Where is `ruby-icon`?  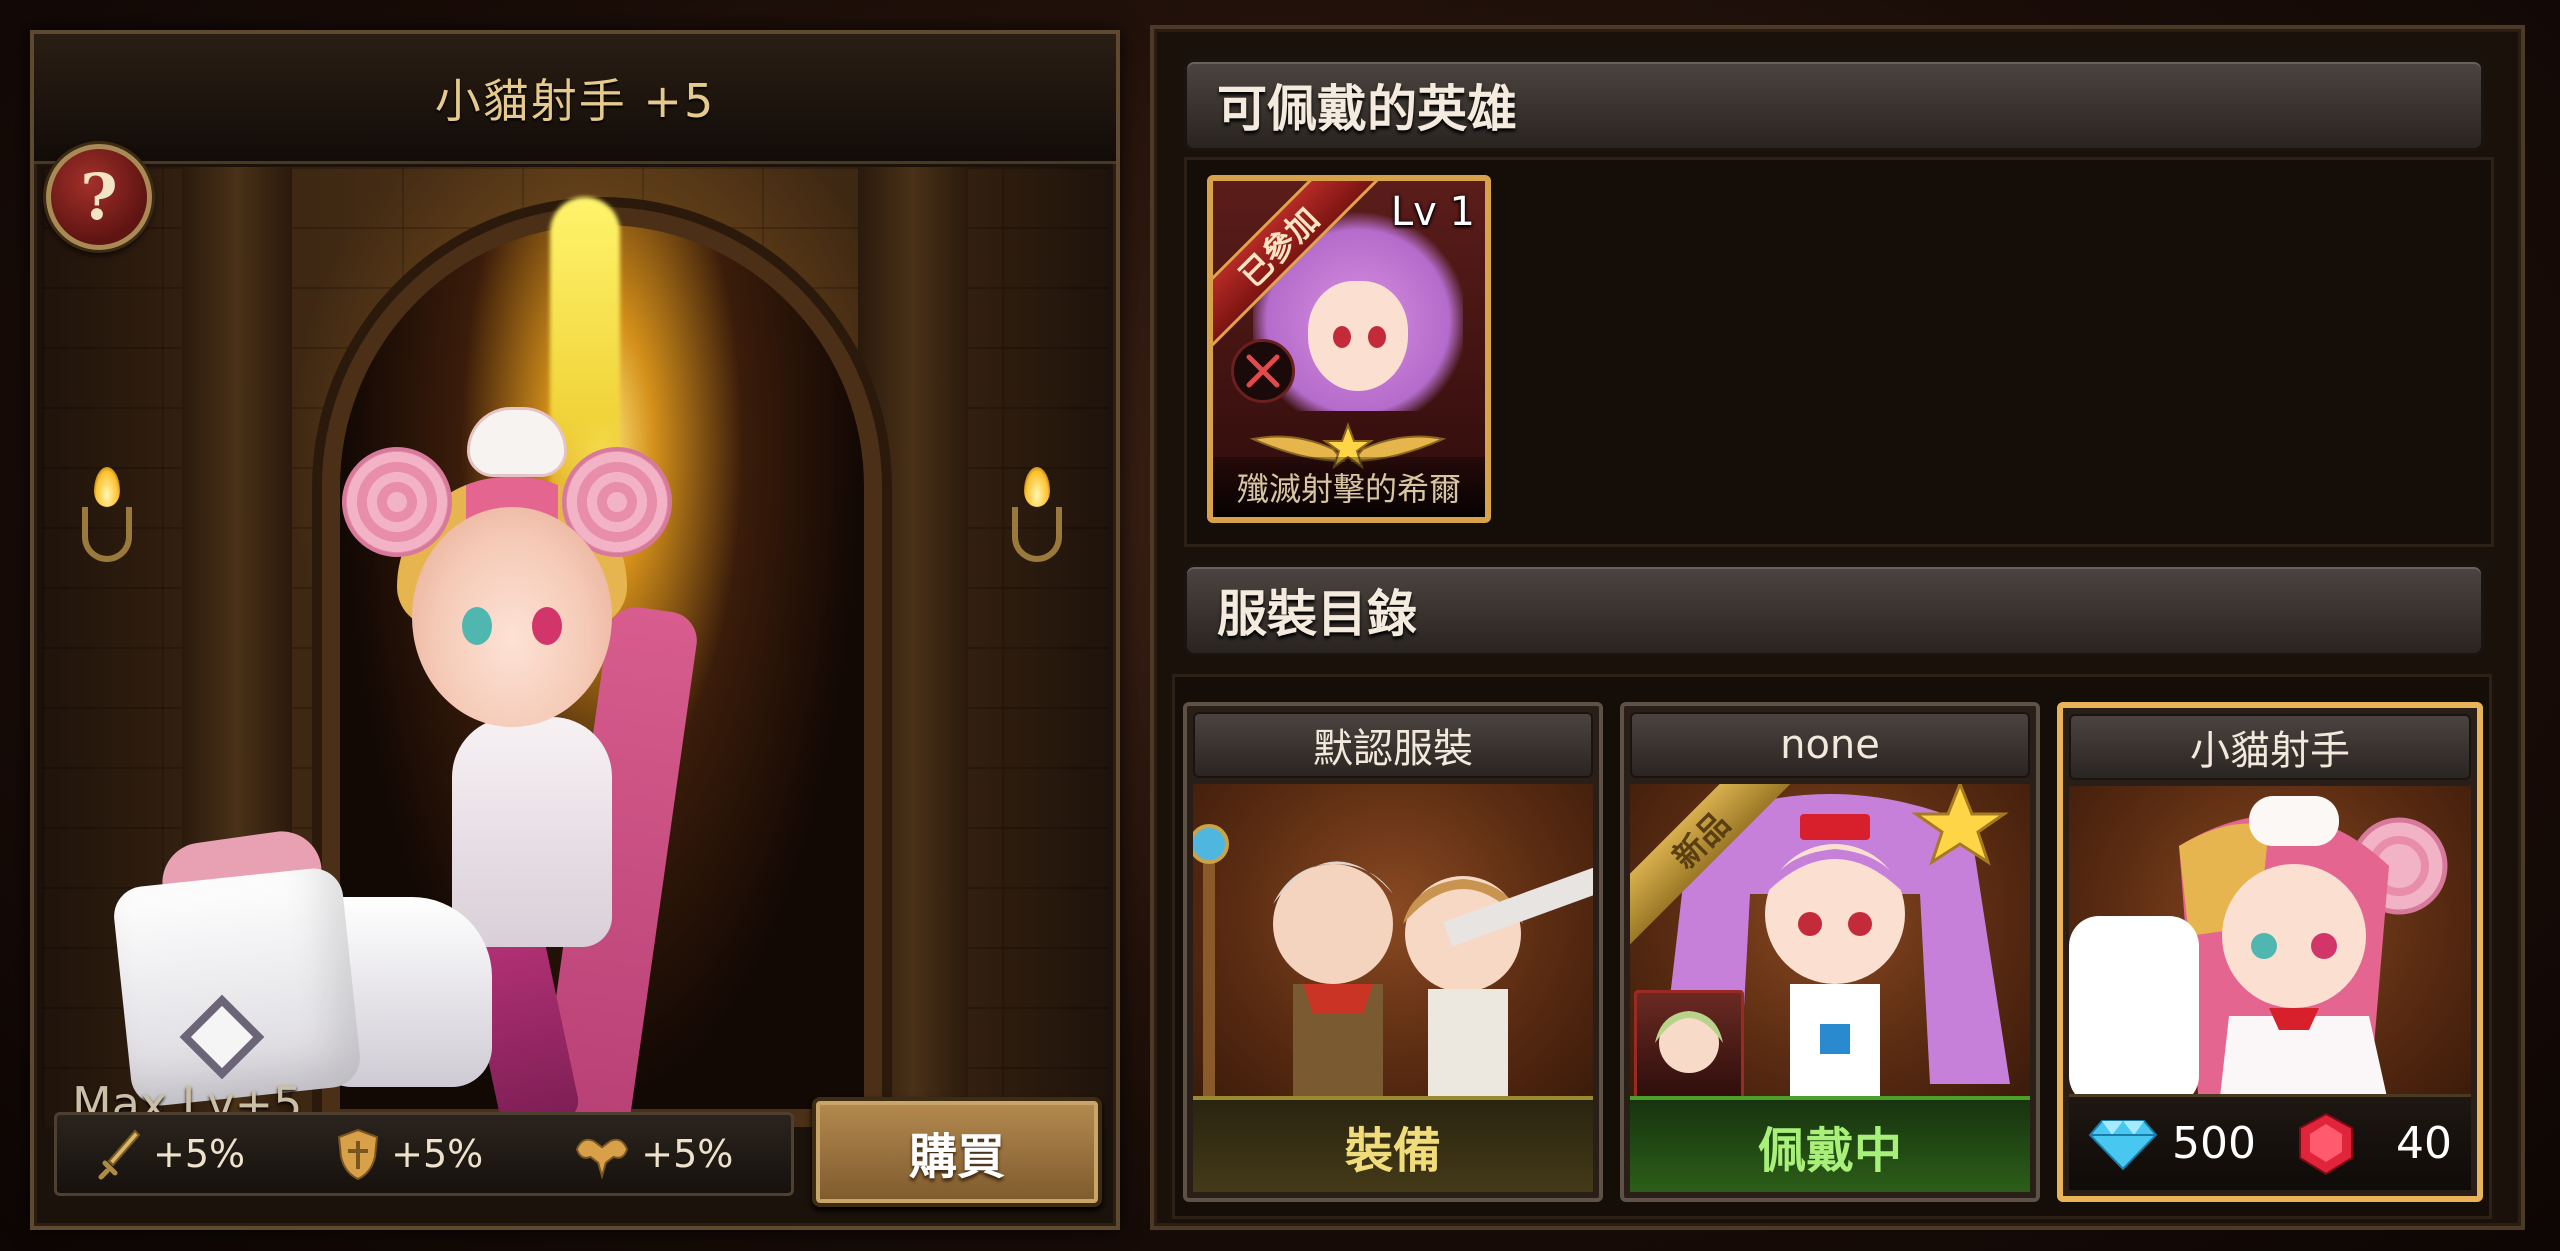
ruby-icon is located at coordinates (2325, 1143).